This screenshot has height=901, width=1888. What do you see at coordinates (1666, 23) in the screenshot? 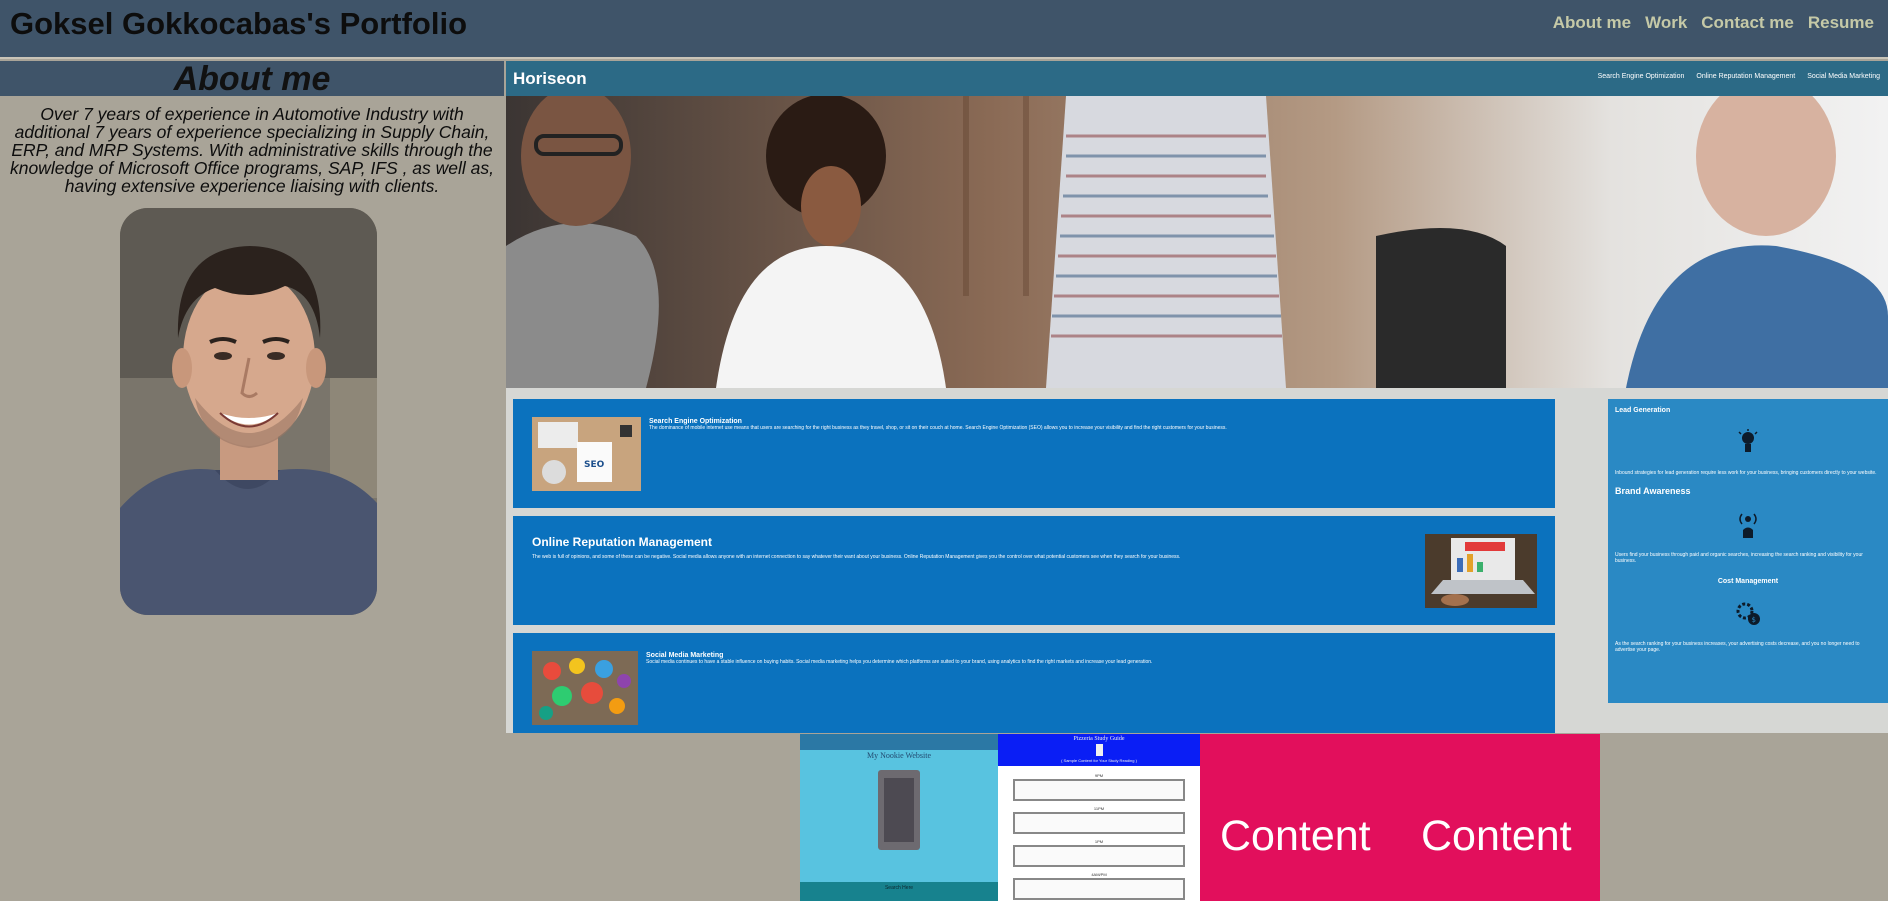
I see `nav-link-work: Work` at bounding box center [1666, 23].